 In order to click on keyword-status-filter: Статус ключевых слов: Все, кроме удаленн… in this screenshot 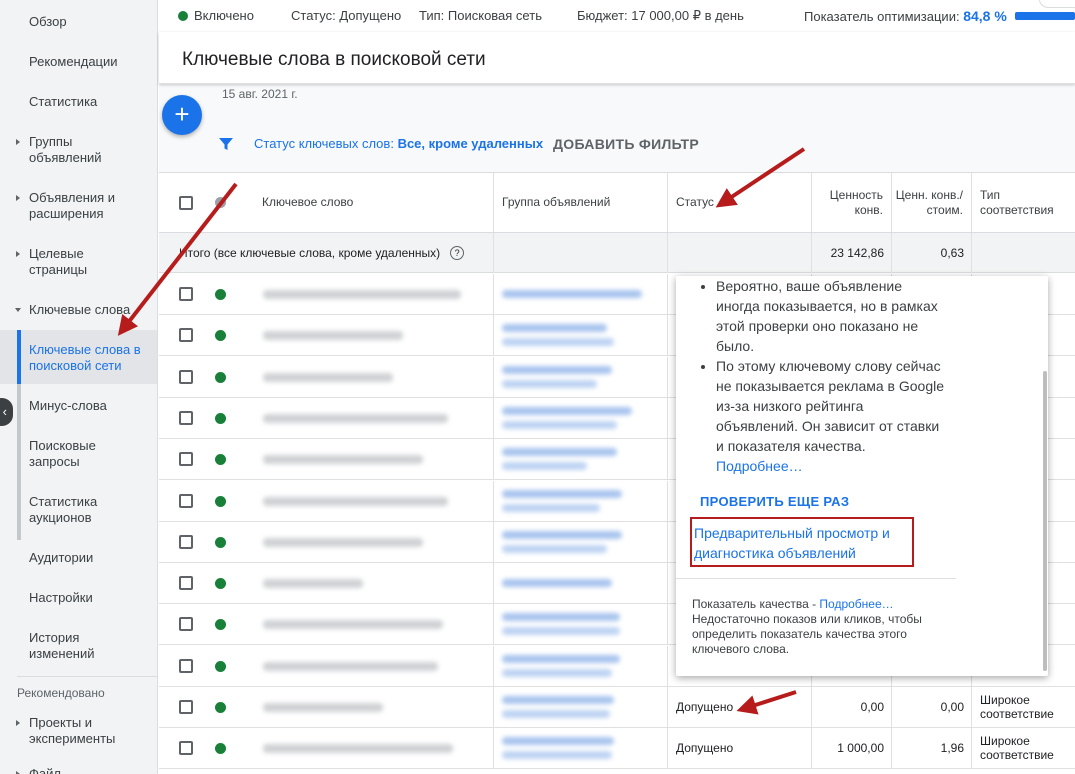, I will do `click(398, 143)`.